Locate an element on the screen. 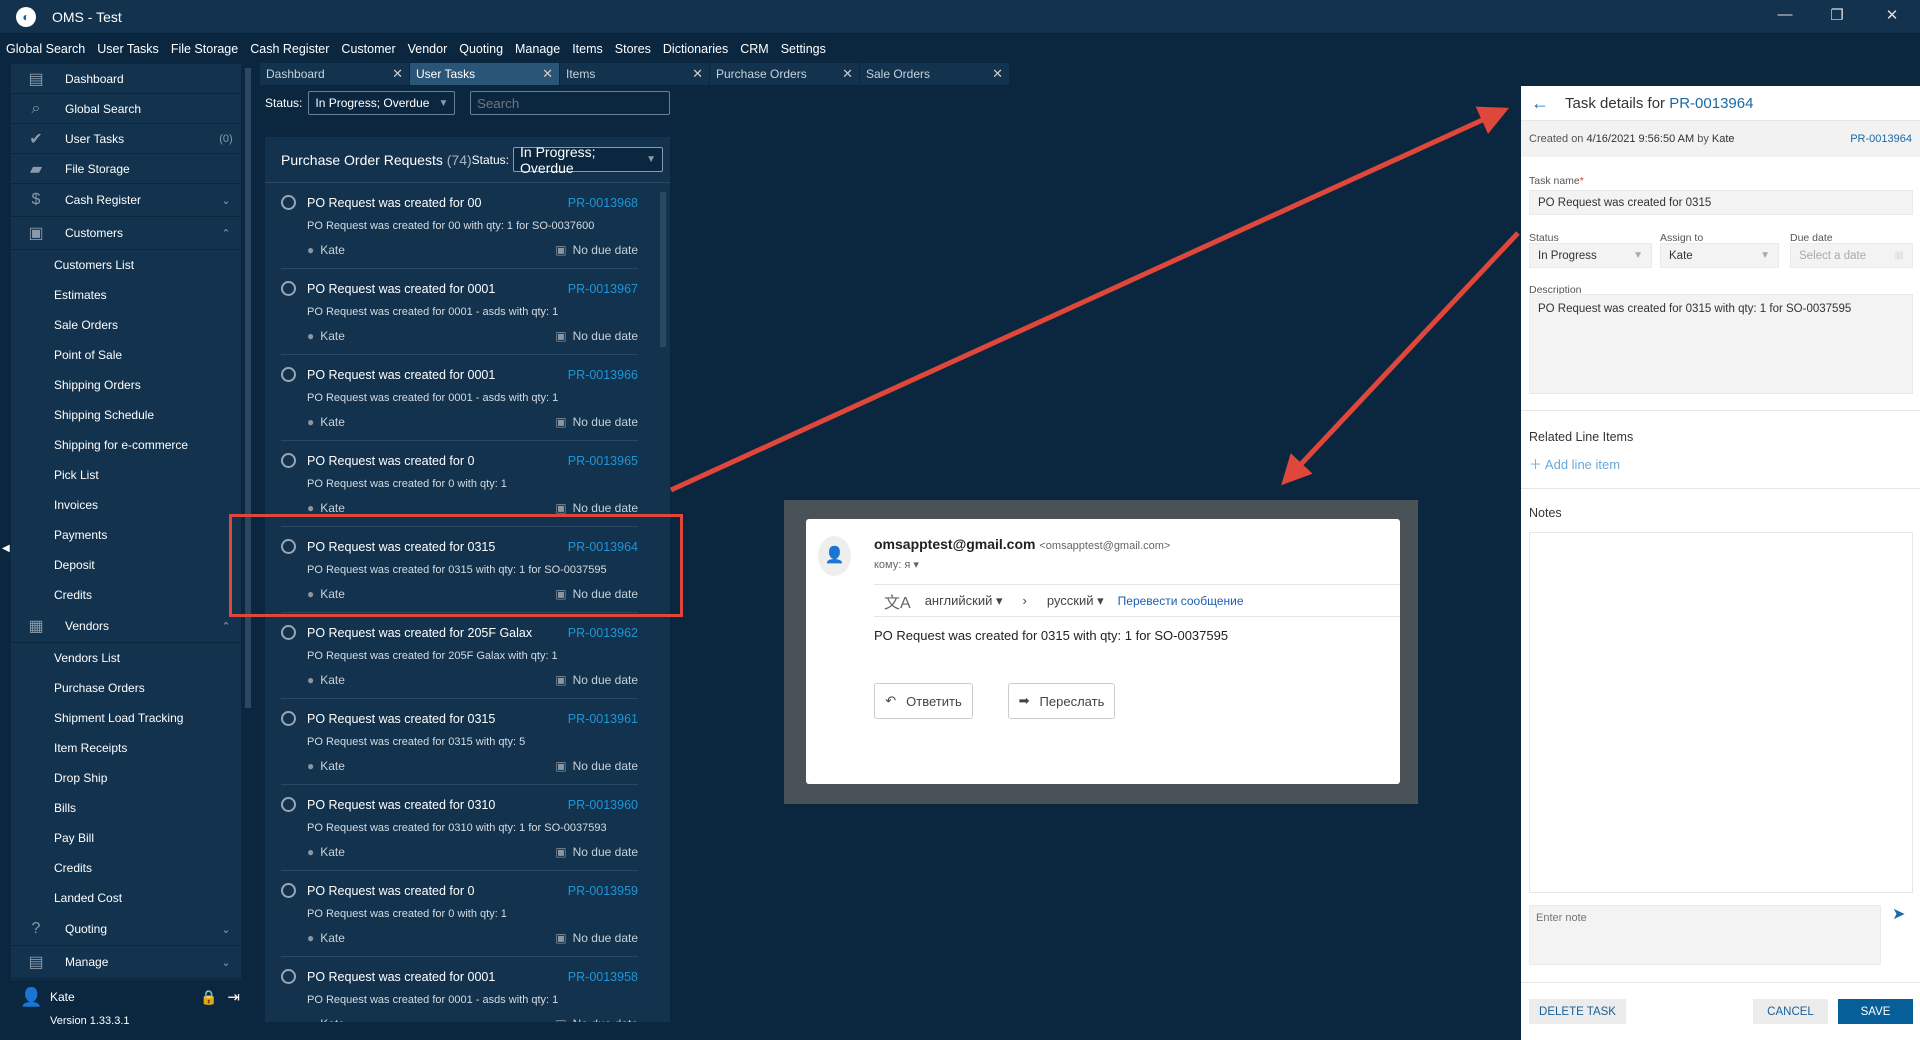 Image resolution: width=1920 pixels, height=1040 pixels. menu-stores: Stores is located at coordinates (633, 50).